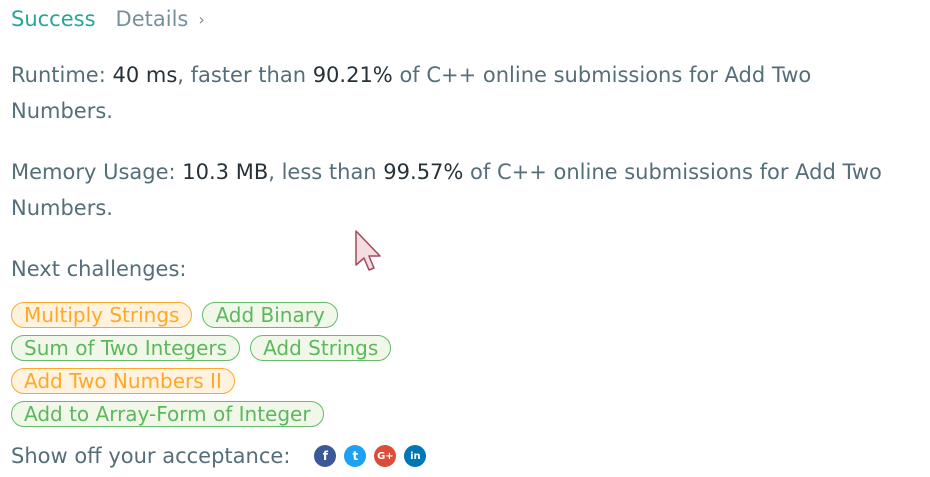 This screenshot has height=477, width=930. I want to click on challenge-tag-add-to-array-form: Add to Array-Form of Integer, so click(167, 414).